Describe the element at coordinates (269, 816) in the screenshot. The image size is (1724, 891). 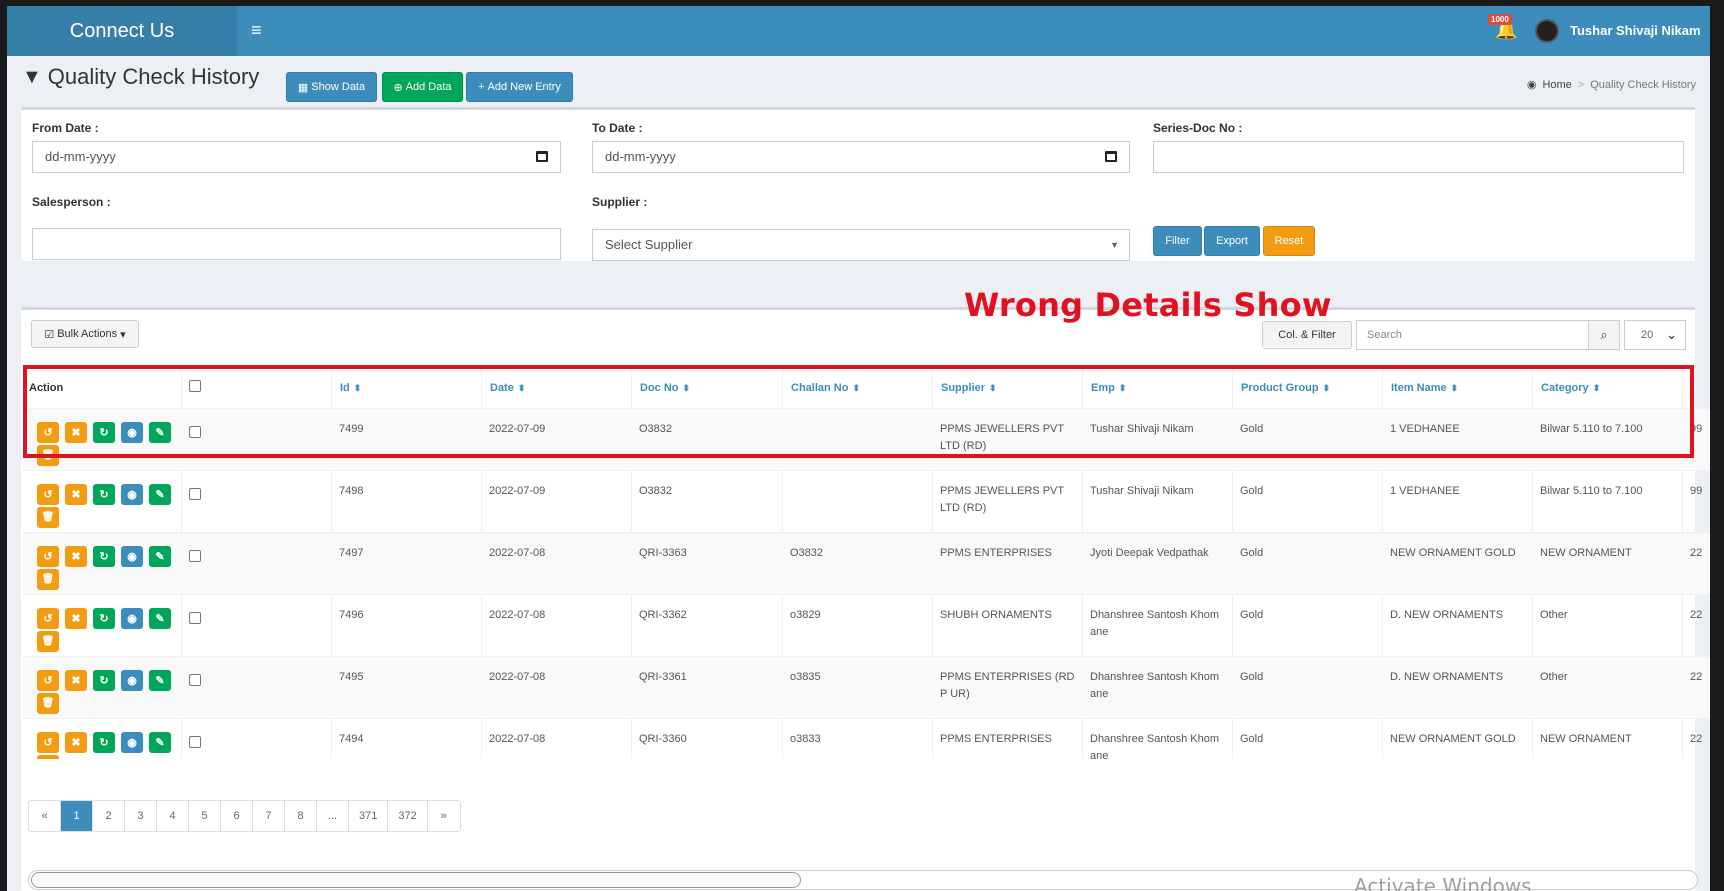
I see `pagination-page: 7` at that location.